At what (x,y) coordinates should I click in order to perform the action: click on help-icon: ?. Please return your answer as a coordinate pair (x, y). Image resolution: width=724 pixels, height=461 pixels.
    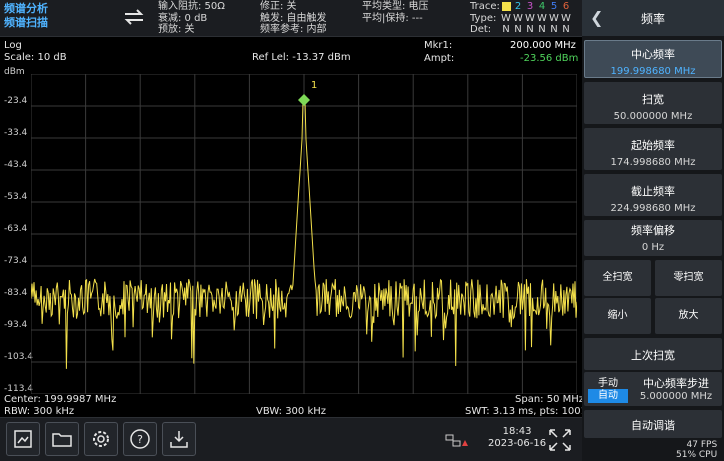
    Looking at the image, I should click on (140, 439).